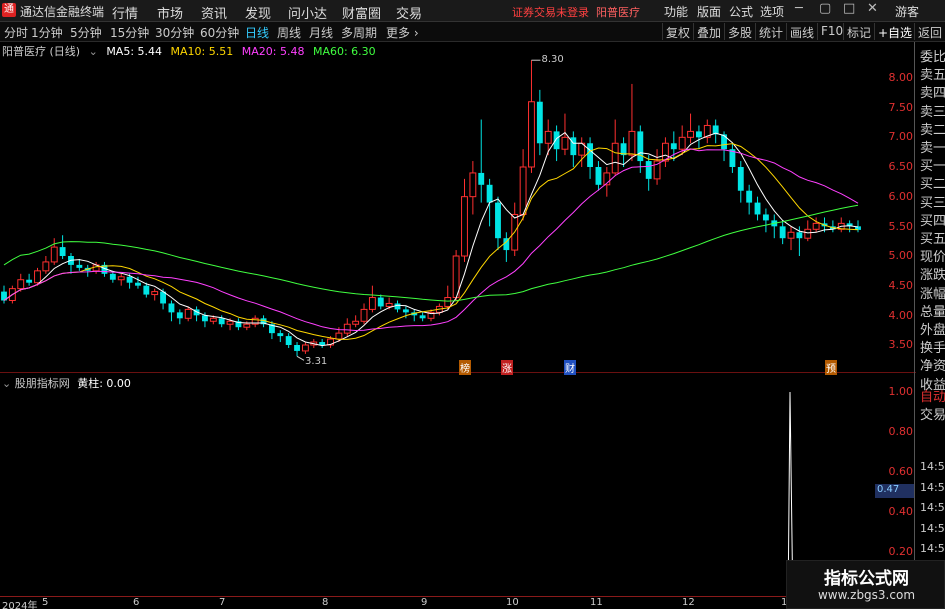 The width and height of the screenshot is (945, 609). Describe the element at coordinates (465, 367) in the screenshot. I see `tag-bang: 榜` at that location.